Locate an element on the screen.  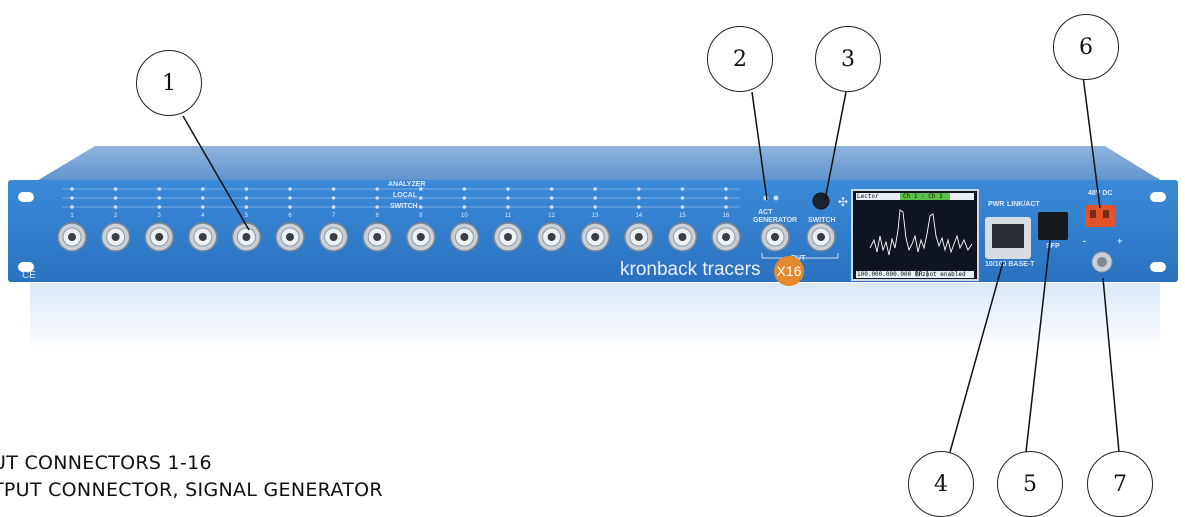
callout-2: 2 is located at coordinates (740, 59).